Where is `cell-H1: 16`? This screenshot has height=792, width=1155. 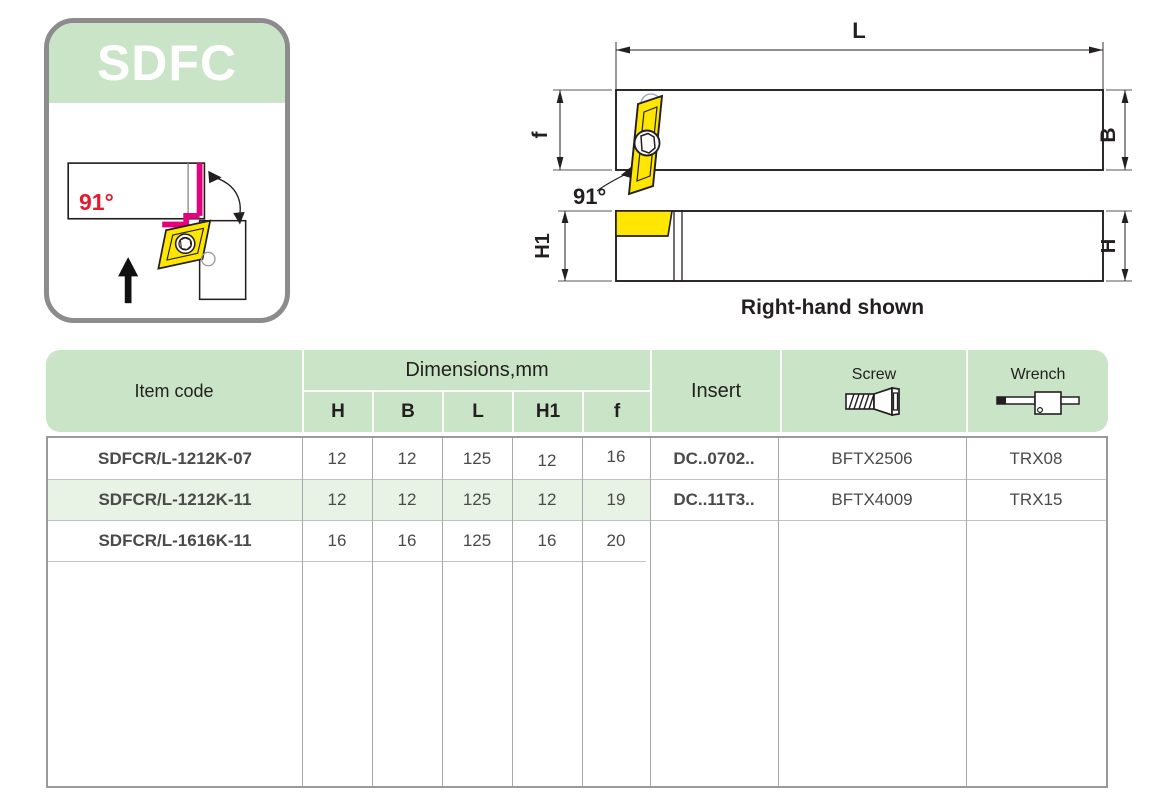 cell-H1: 16 is located at coordinates (547, 540).